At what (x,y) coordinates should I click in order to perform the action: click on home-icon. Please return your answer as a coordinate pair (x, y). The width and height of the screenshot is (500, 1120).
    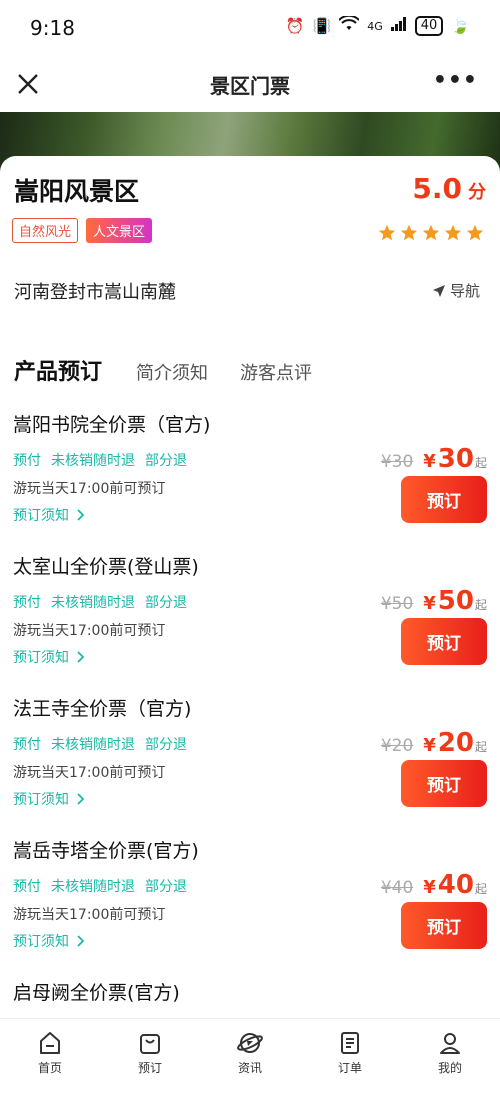
    Looking at the image, I should click on (50, 1043).